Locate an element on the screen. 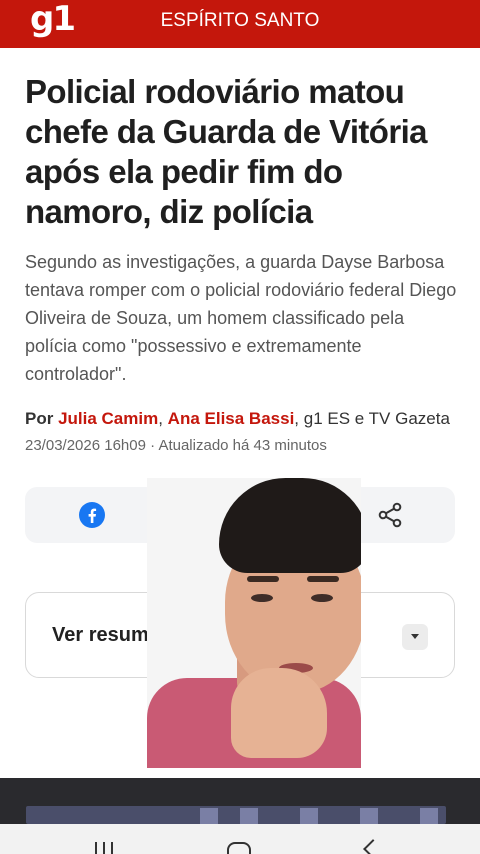 The height and width of the screenshot is (854, 480). overlay-brow-right is located at coordinates (323, 579).